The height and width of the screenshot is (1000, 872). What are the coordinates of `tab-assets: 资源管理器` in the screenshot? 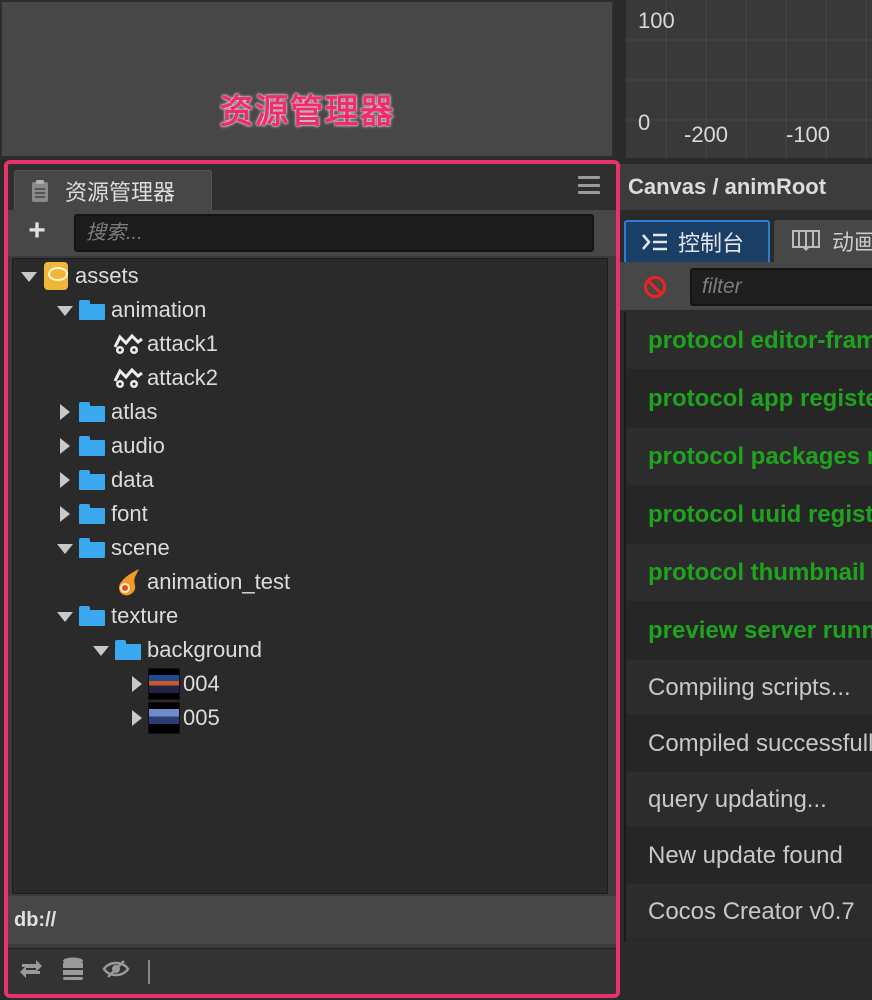 It's located at (113, 190).